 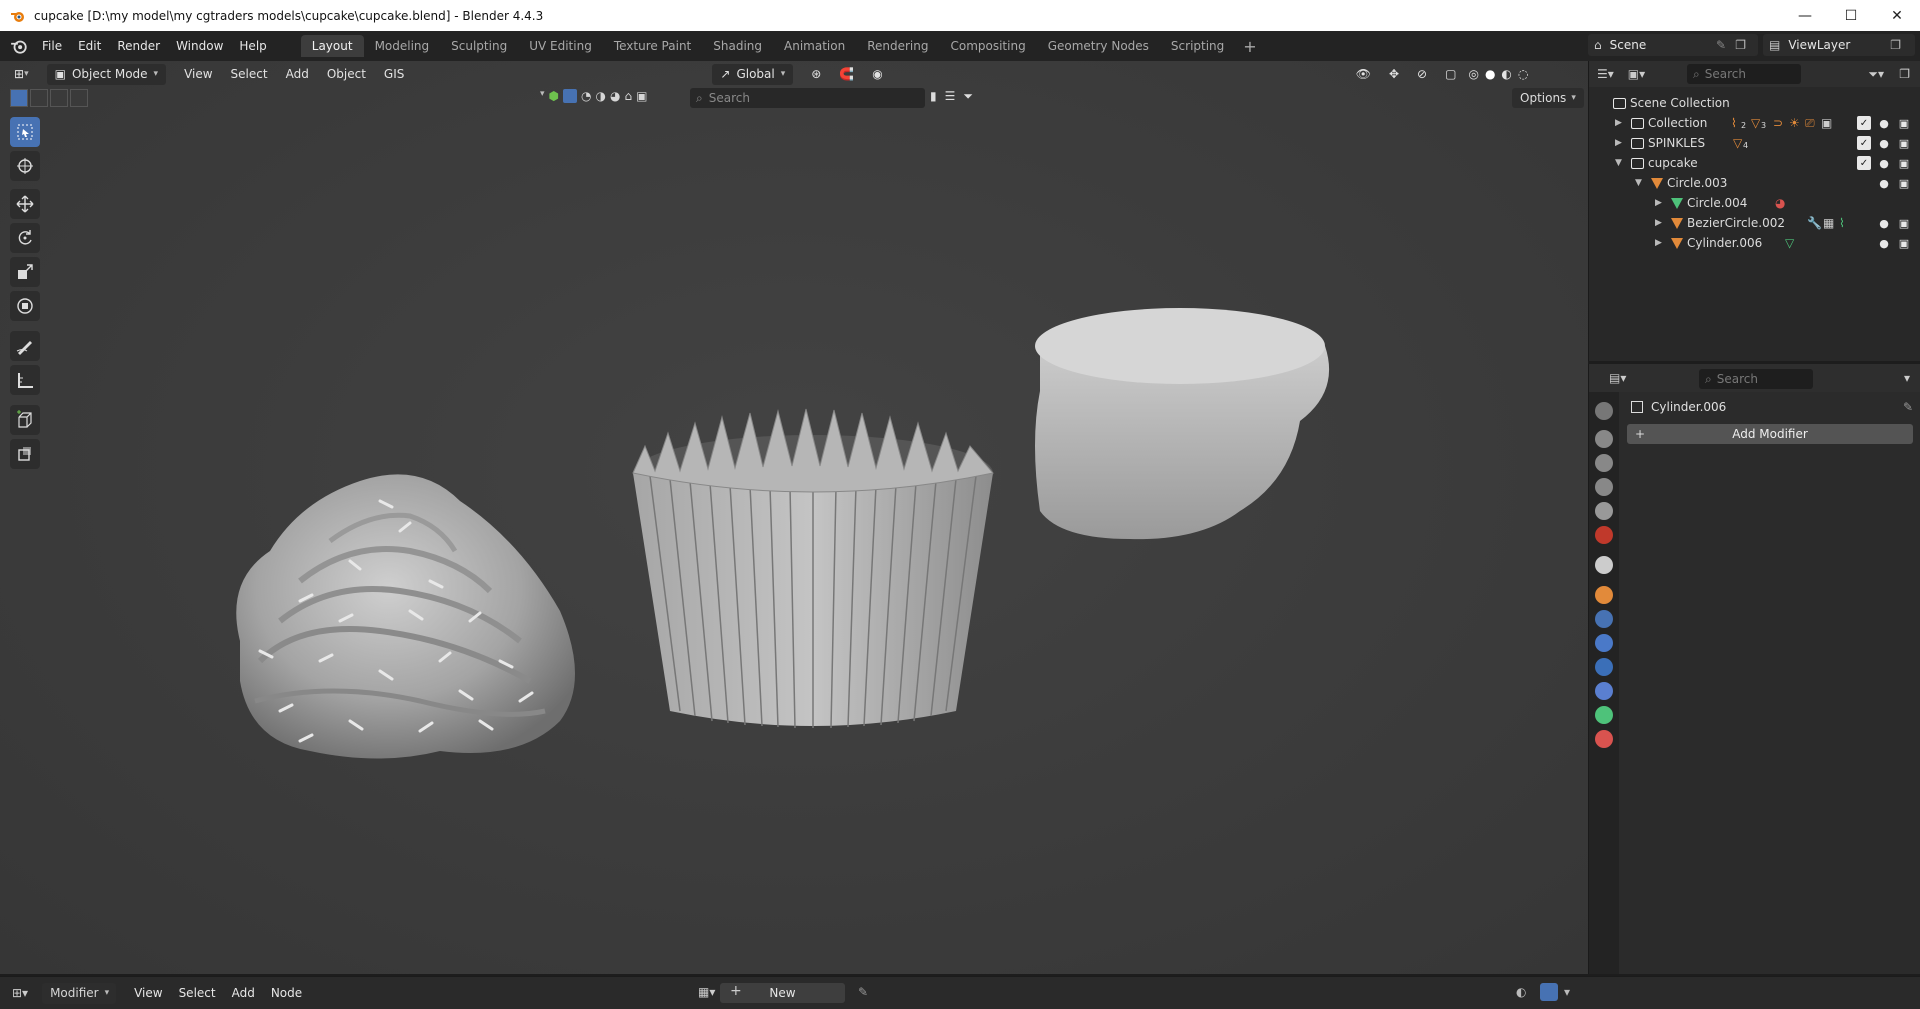 What do you see at coordinates (737, 46) in the screenshot?
I see `tab-shading: Shading` at bounding box center [737, 46].